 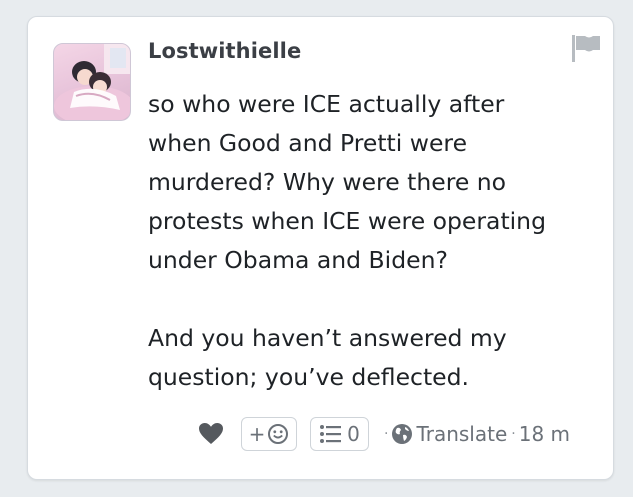 I want to click on avatar, so click(x=92, y=82).